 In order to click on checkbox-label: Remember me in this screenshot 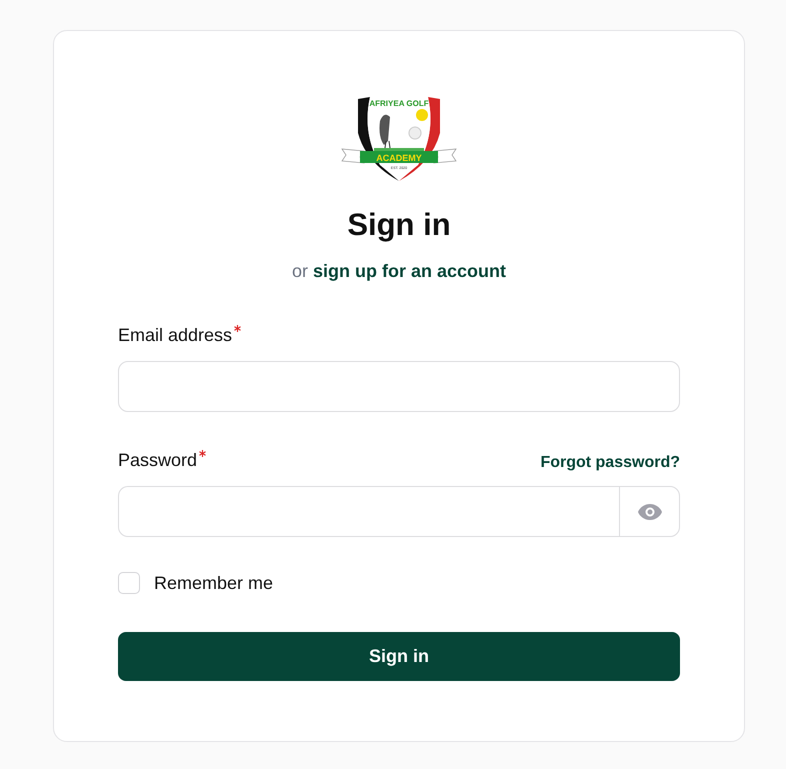, I will do `click(214, 583)`.